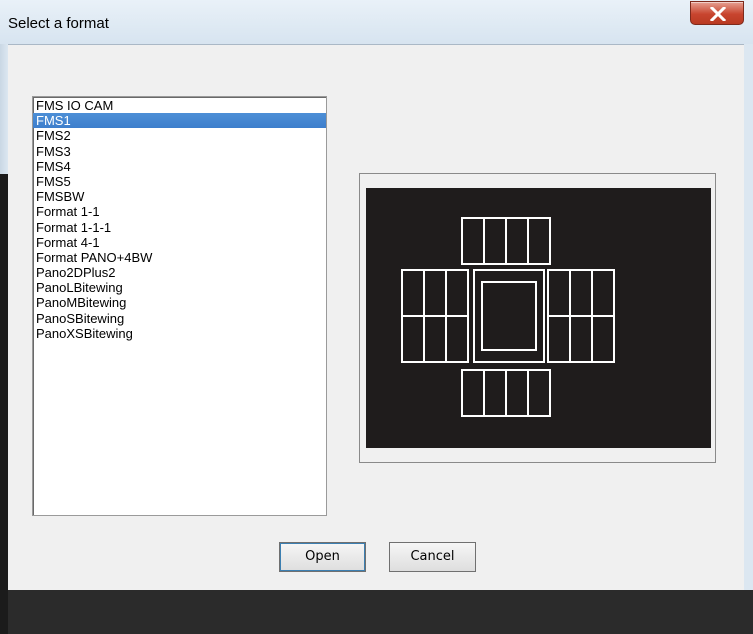 This screenshot has height=634, width=753. I want to click on close-button, so click(717, 13).